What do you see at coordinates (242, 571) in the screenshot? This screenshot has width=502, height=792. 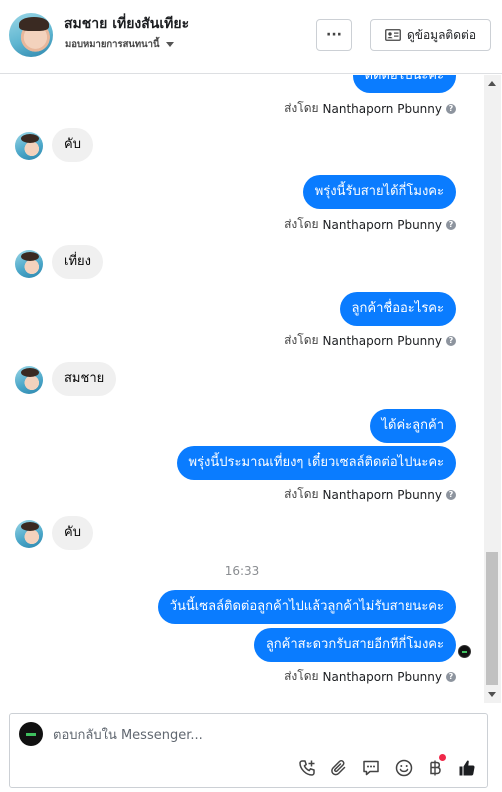 I see `message-timestamp: 16:33` at bounding box center [242, 571].